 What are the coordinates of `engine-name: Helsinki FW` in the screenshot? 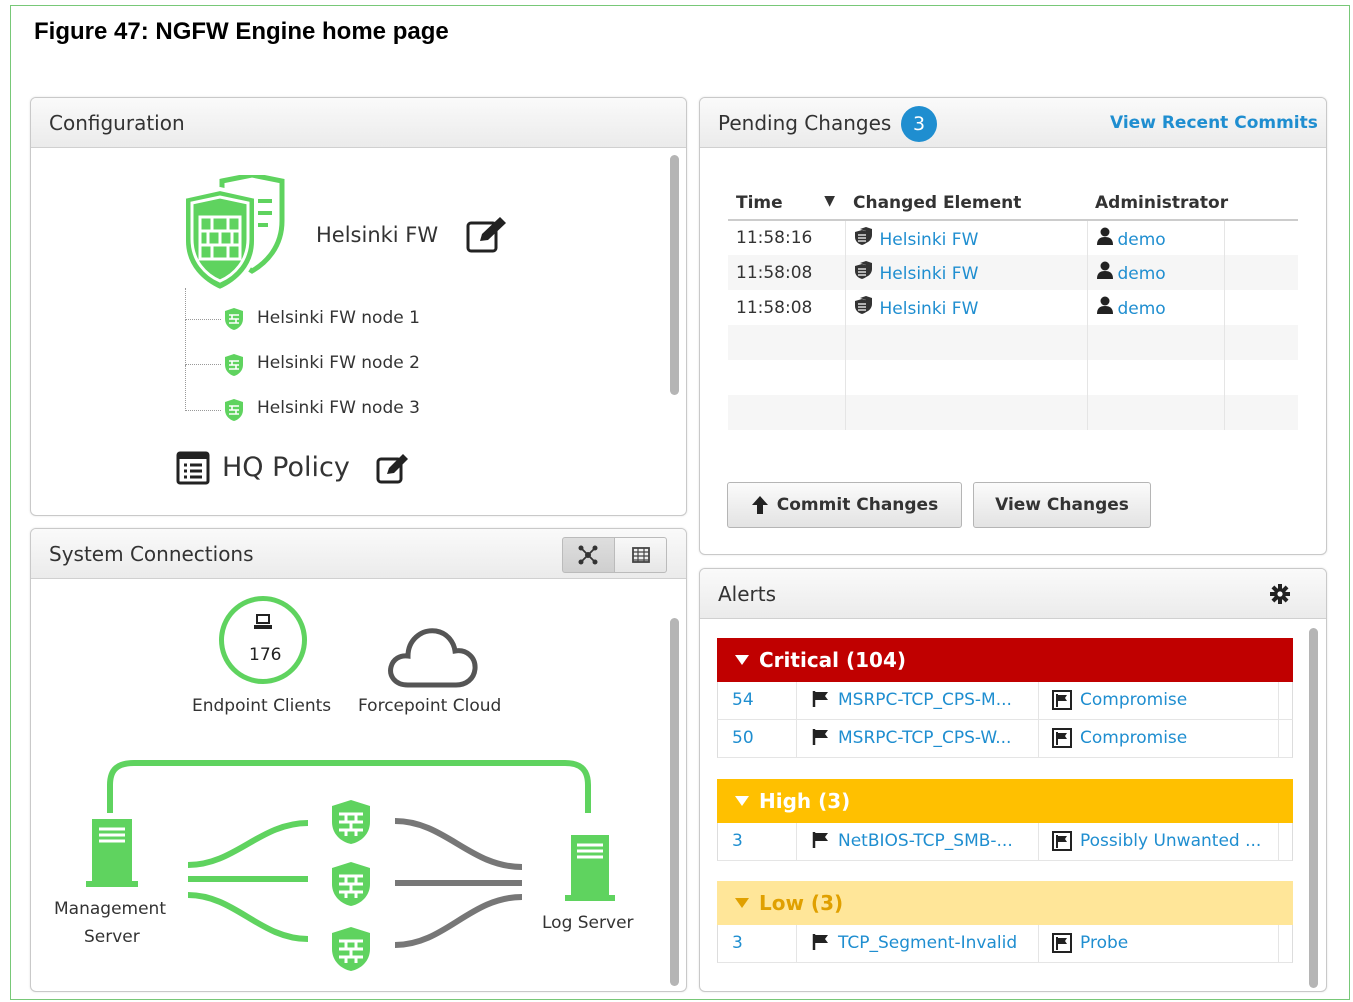 It's located at (377, 235).